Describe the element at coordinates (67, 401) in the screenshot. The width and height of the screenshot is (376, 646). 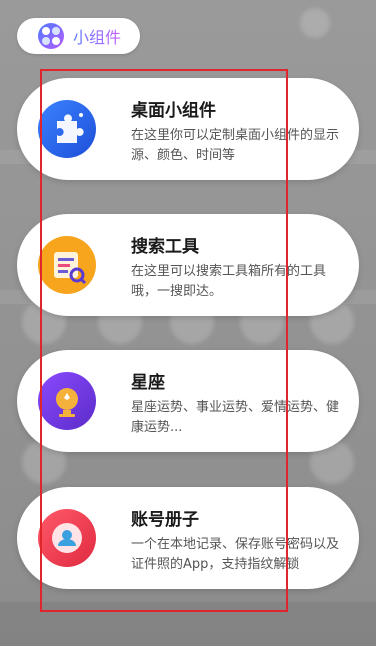
I see `constellation-globe-icon` at that location.